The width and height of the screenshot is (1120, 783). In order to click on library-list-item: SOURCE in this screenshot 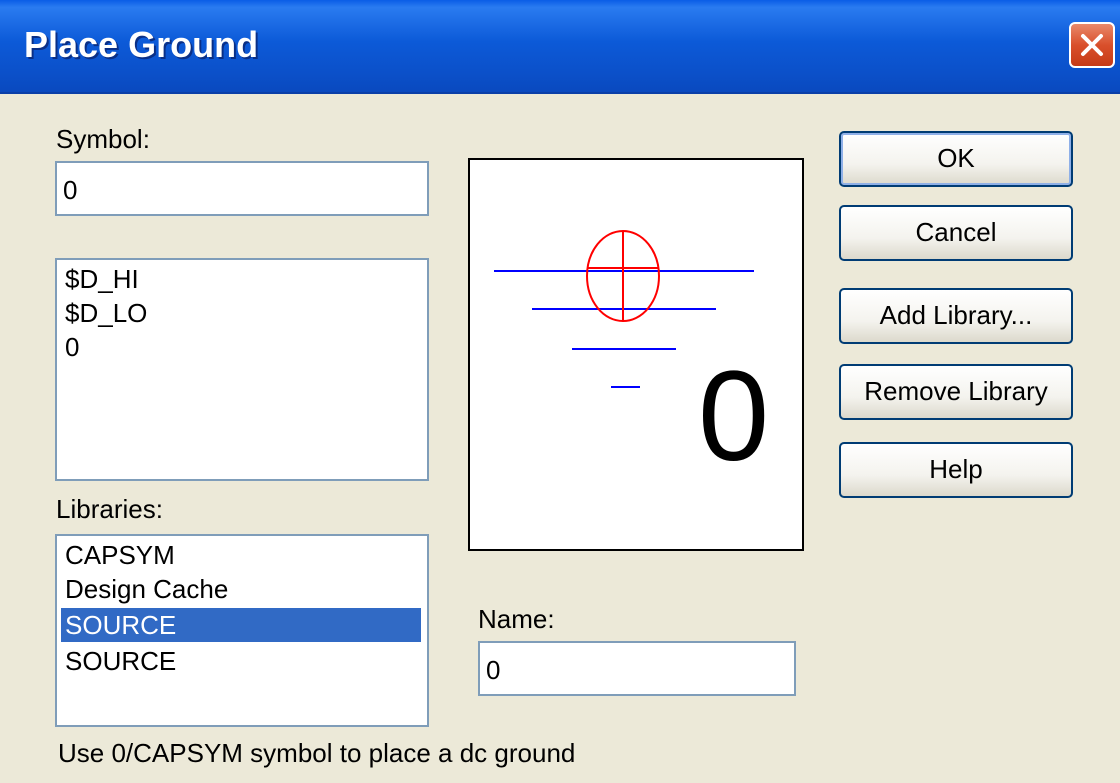, I will do `click(118, 661)`.